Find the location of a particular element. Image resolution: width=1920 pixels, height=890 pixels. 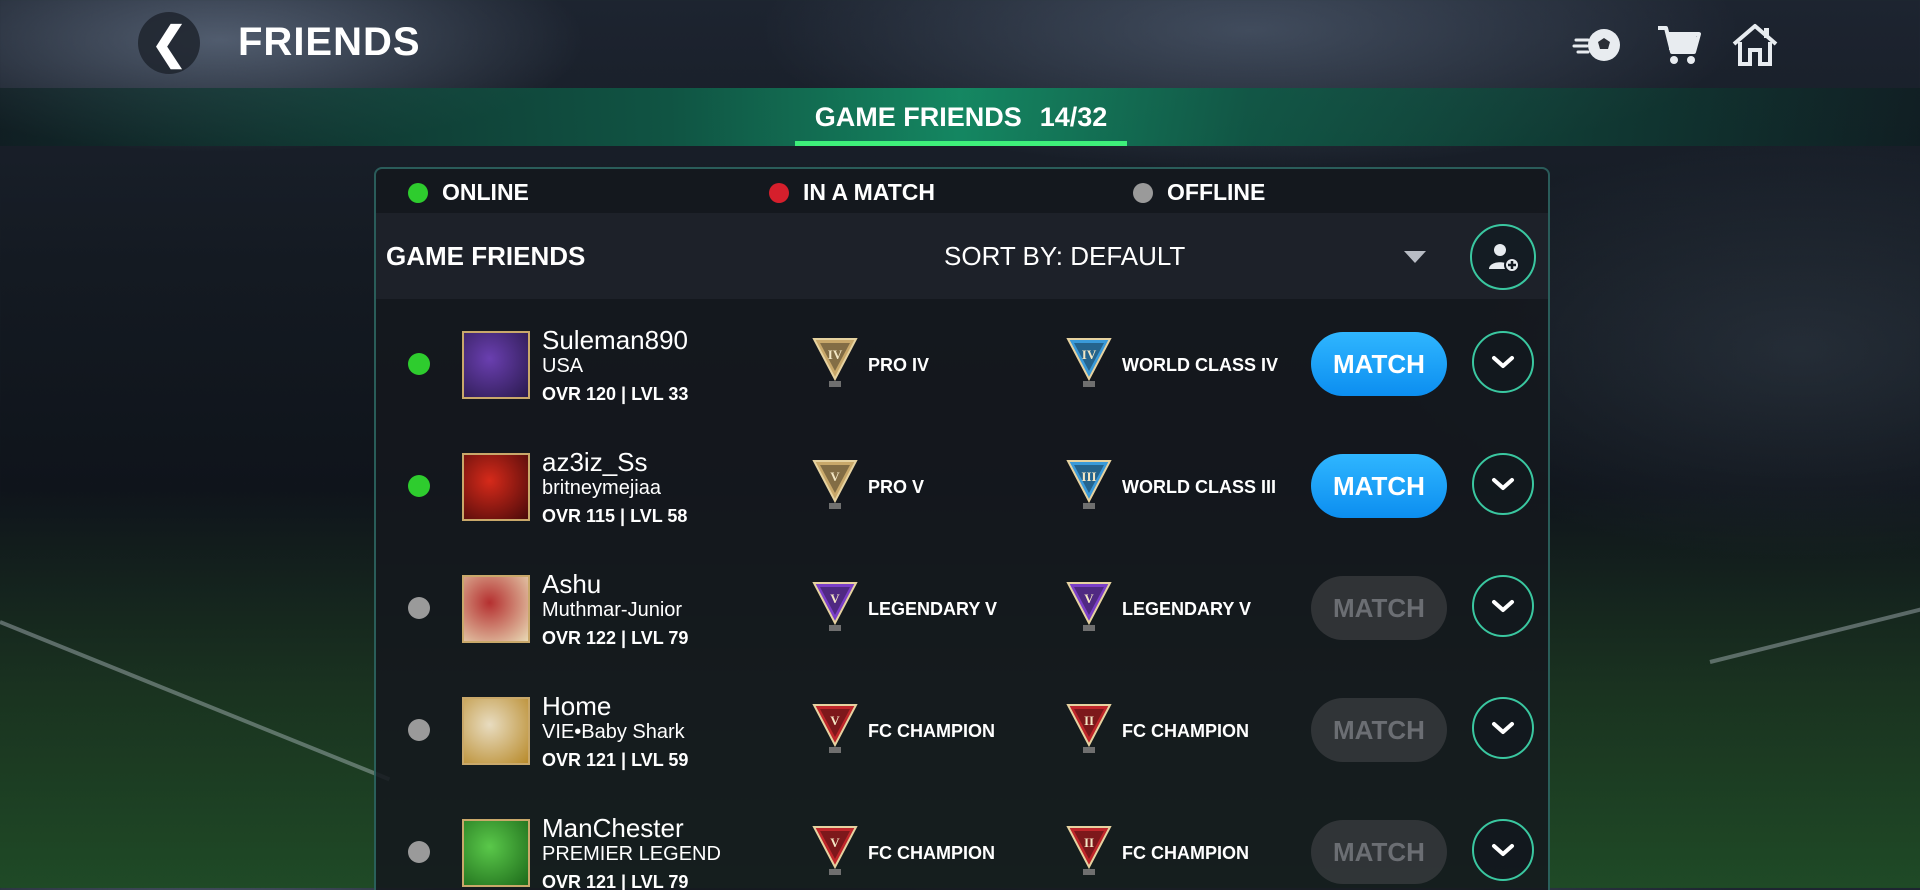

page-title: FRIENDS is located at coordinates (329, 42).